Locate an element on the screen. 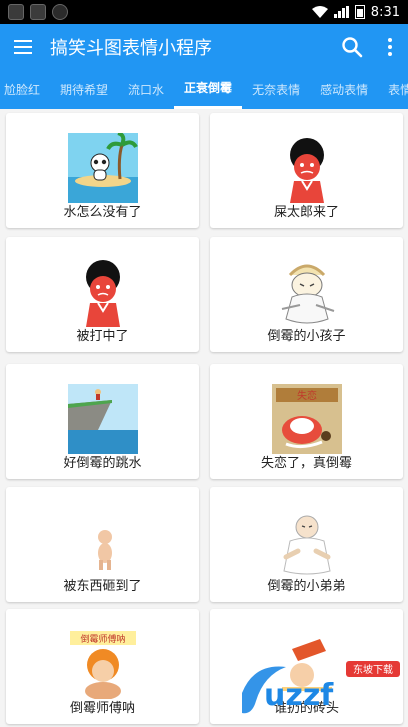 Image resolution: width=408 pixels, height=727 pixels. diving-cliff-image is located at coordinates (102, 419).